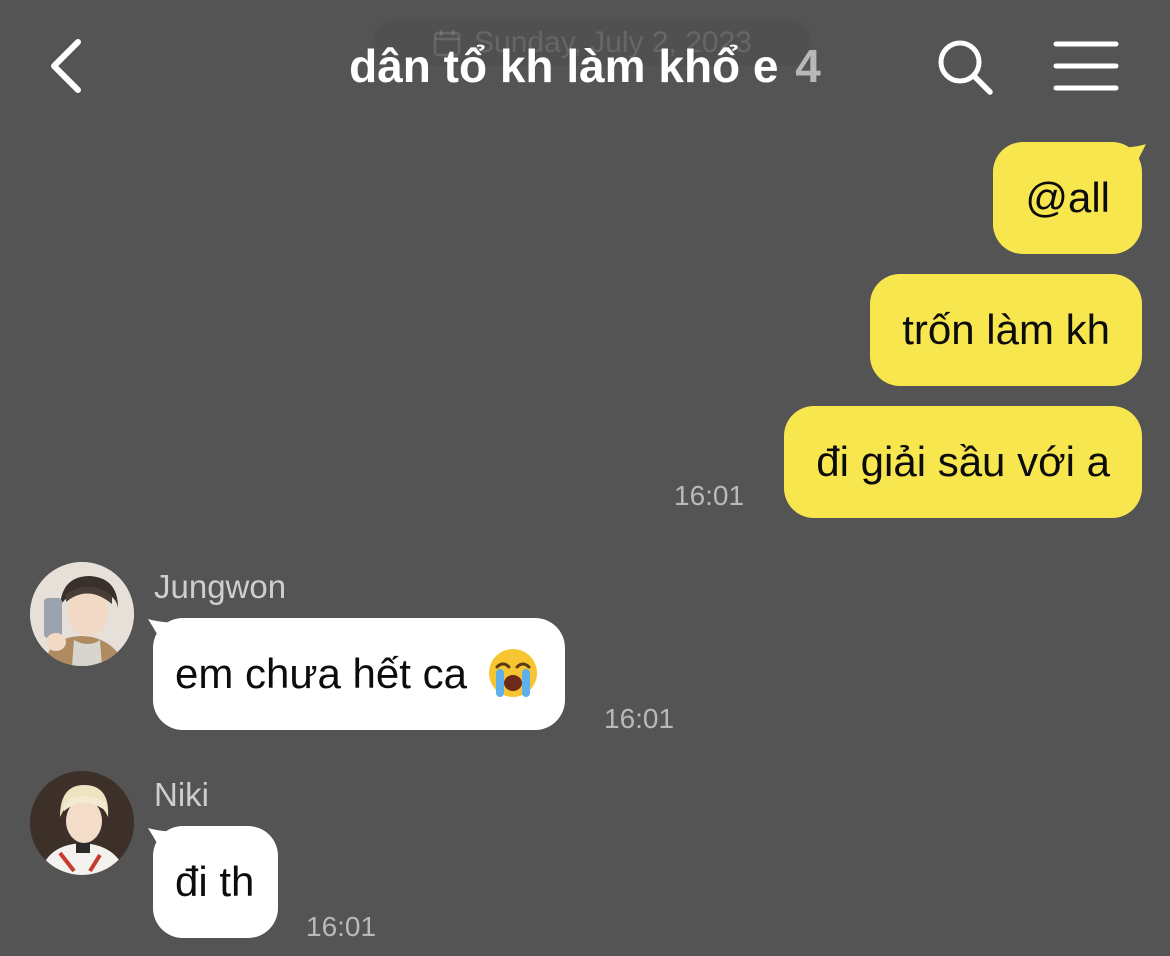  I want to click on sender-name: Niki, so click(181, 794).